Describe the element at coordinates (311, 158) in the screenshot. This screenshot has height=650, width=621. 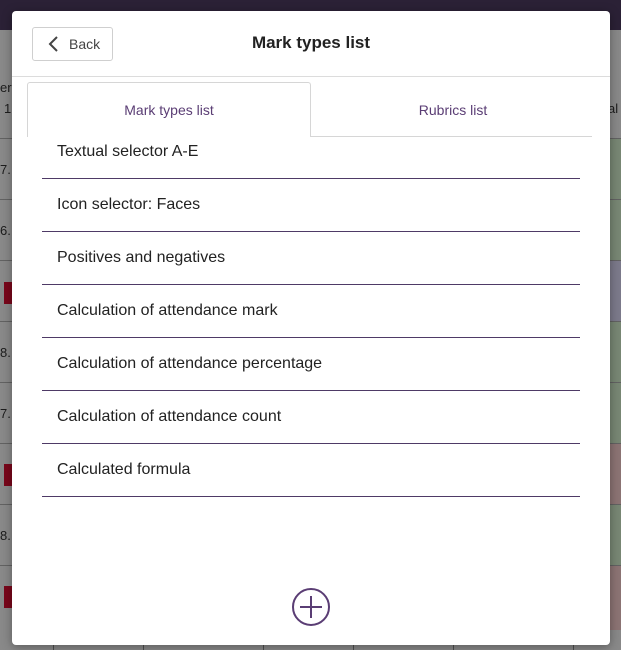
I see `list-item-textual-selector: Textual selector A-E` at that location.